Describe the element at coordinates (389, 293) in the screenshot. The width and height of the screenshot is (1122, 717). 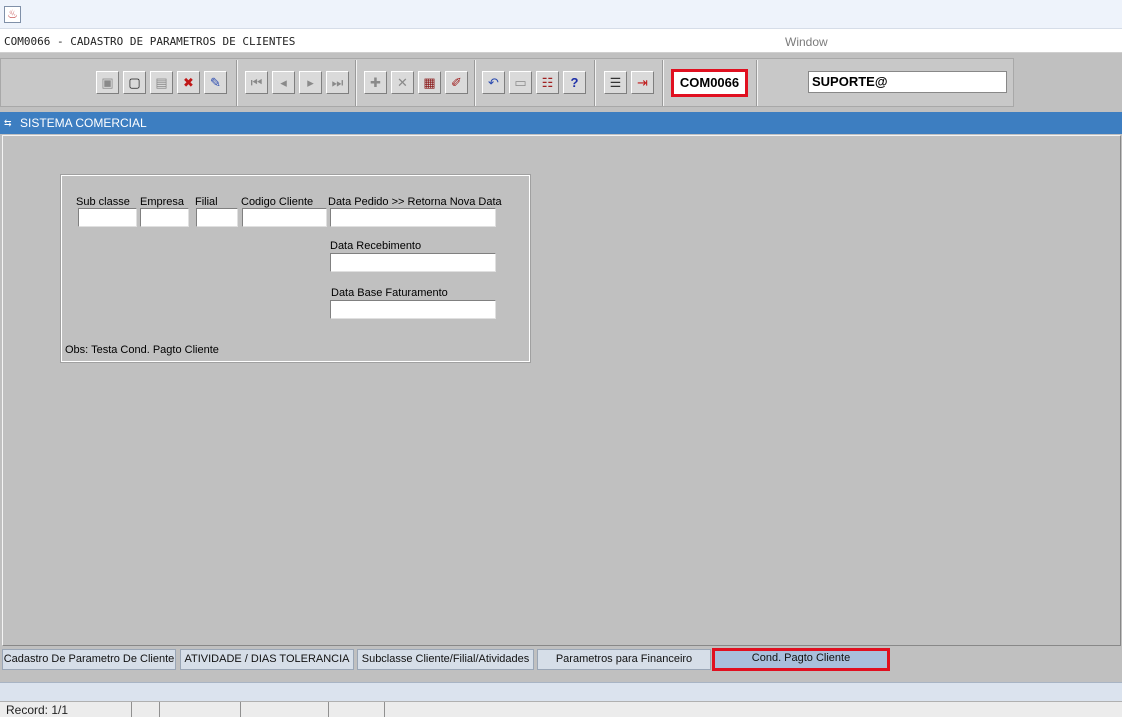
I see `data-base-faturamento-label: Data Base Faturamento` at that location.